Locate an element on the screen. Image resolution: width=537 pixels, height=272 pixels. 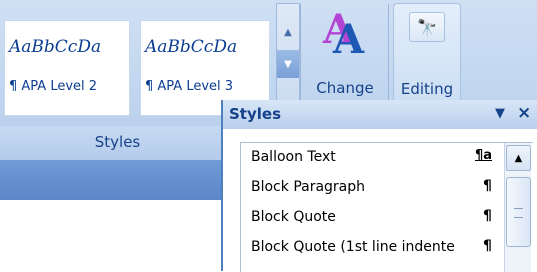
style-item-name: Block Quote is located at coordinates (293, 217).